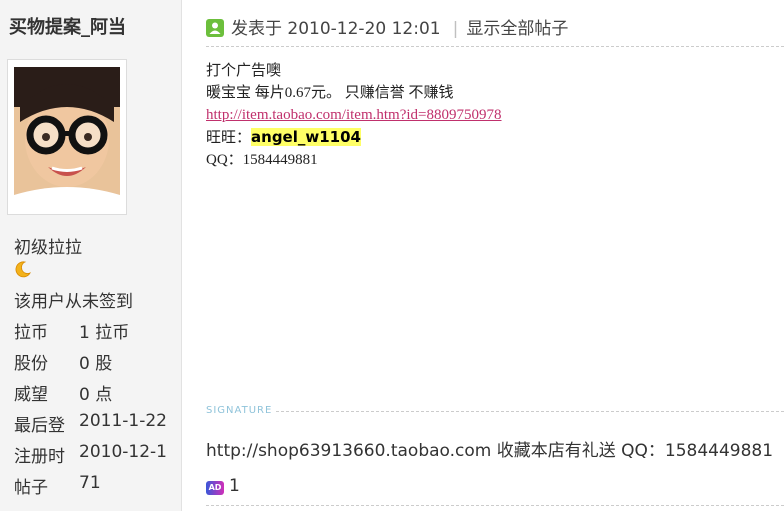  Describe the element at coordinates (31, 333) in the screenshot. I see `stat-label: 拉币` at that location.